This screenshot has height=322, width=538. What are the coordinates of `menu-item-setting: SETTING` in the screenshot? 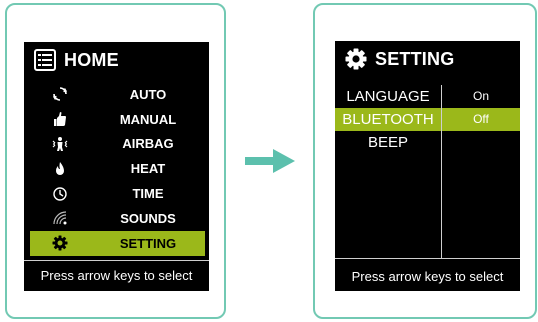 It's located at (117, 243).